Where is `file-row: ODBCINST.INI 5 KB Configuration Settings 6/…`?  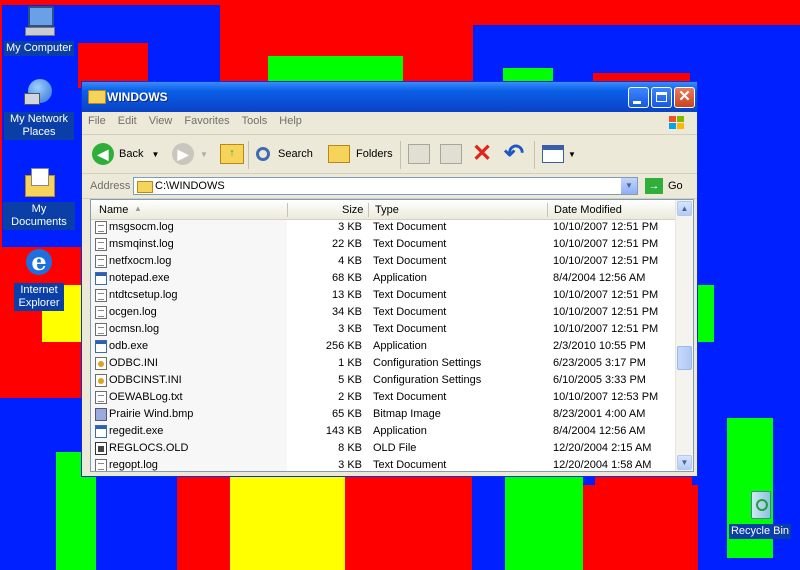
file-row: ODBCINST.INI 5 KB Configuration Settings 6/… is located at coordinates (384, 380).